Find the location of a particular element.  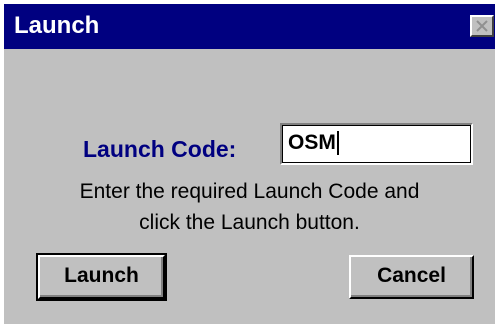

title-bar: Launch is located at coordinates (249, 26).